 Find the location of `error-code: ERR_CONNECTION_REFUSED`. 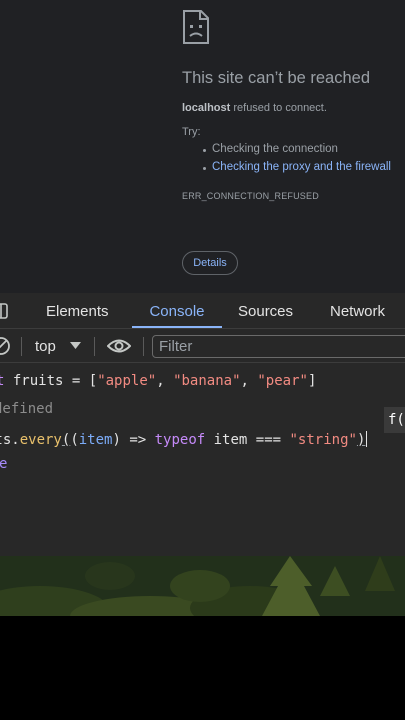

error-code: ERR_CONNECTION_REFUSED is located at coordinates (250, 196).